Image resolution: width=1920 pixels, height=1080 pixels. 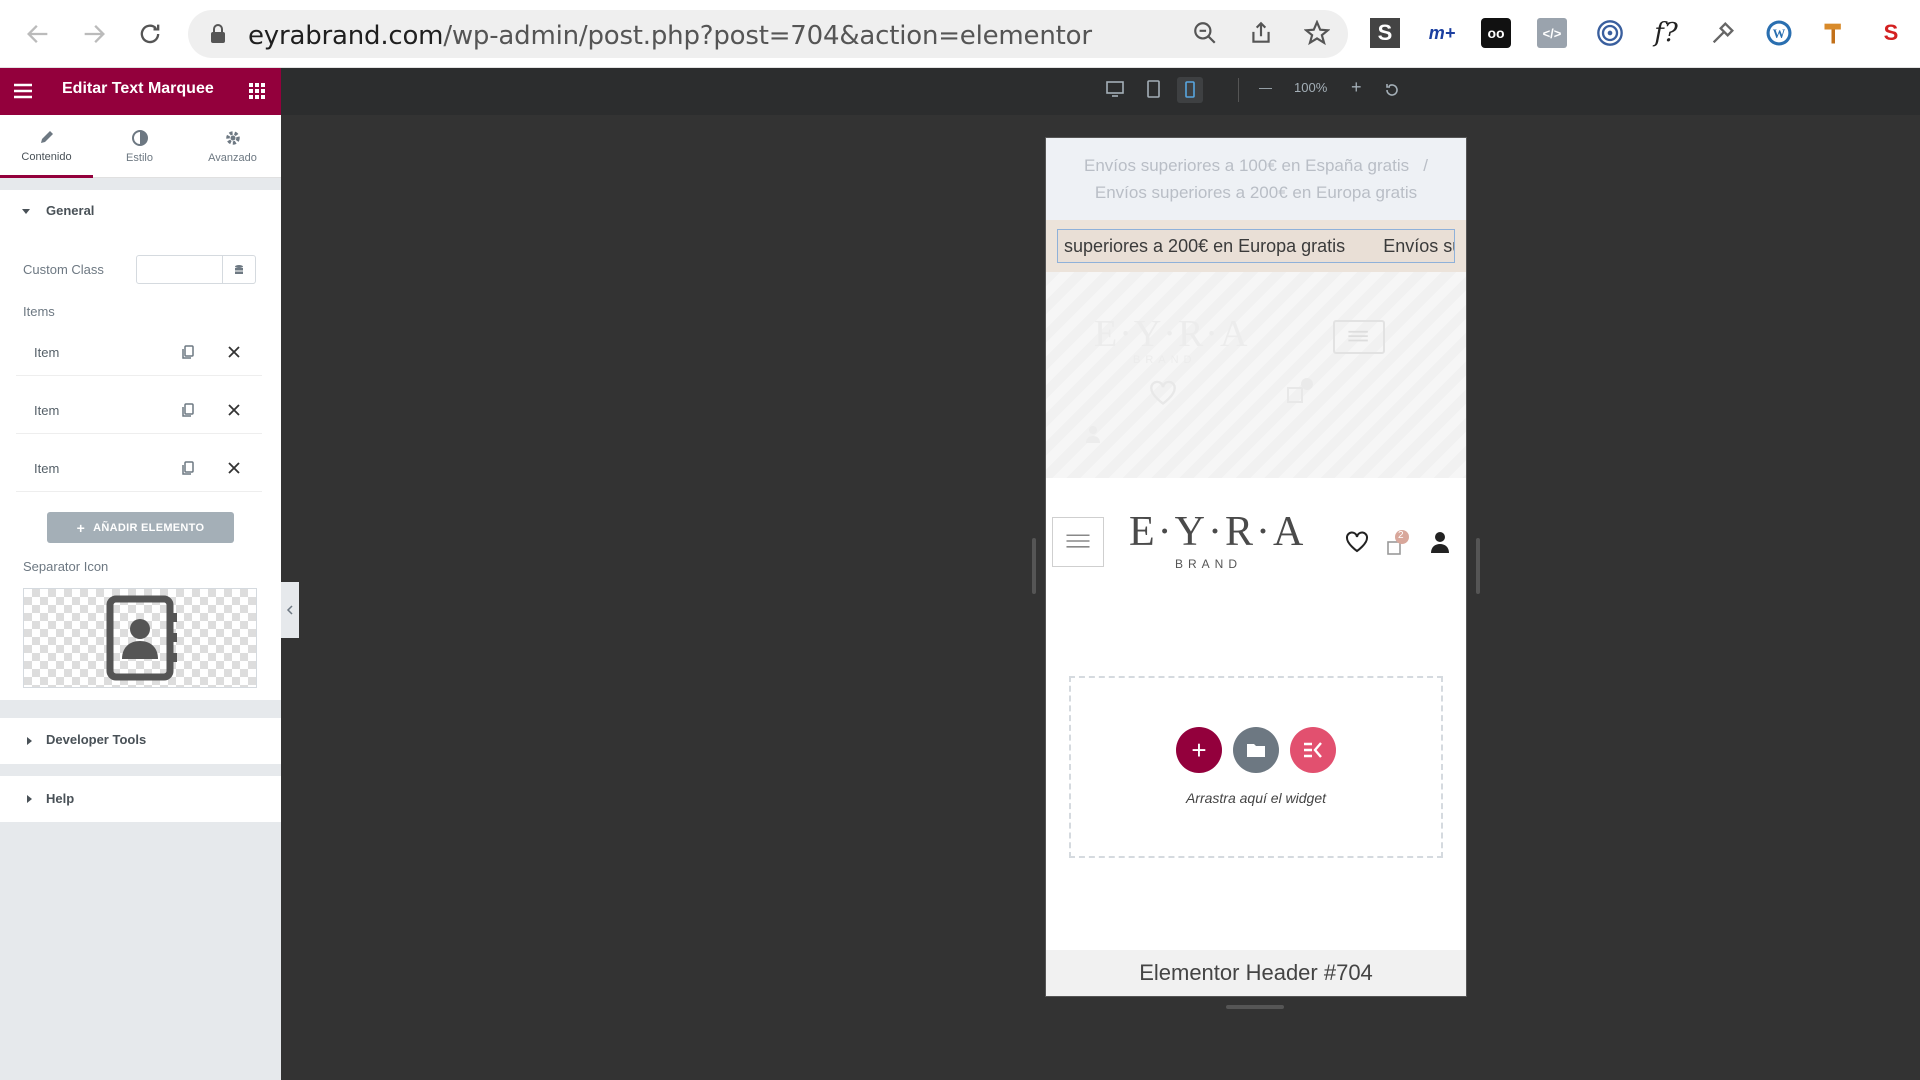 What do you see at coordinates (139, 158) in the screenshot?
I see `tab-label: Estilo` at bounding box center [139, 158].